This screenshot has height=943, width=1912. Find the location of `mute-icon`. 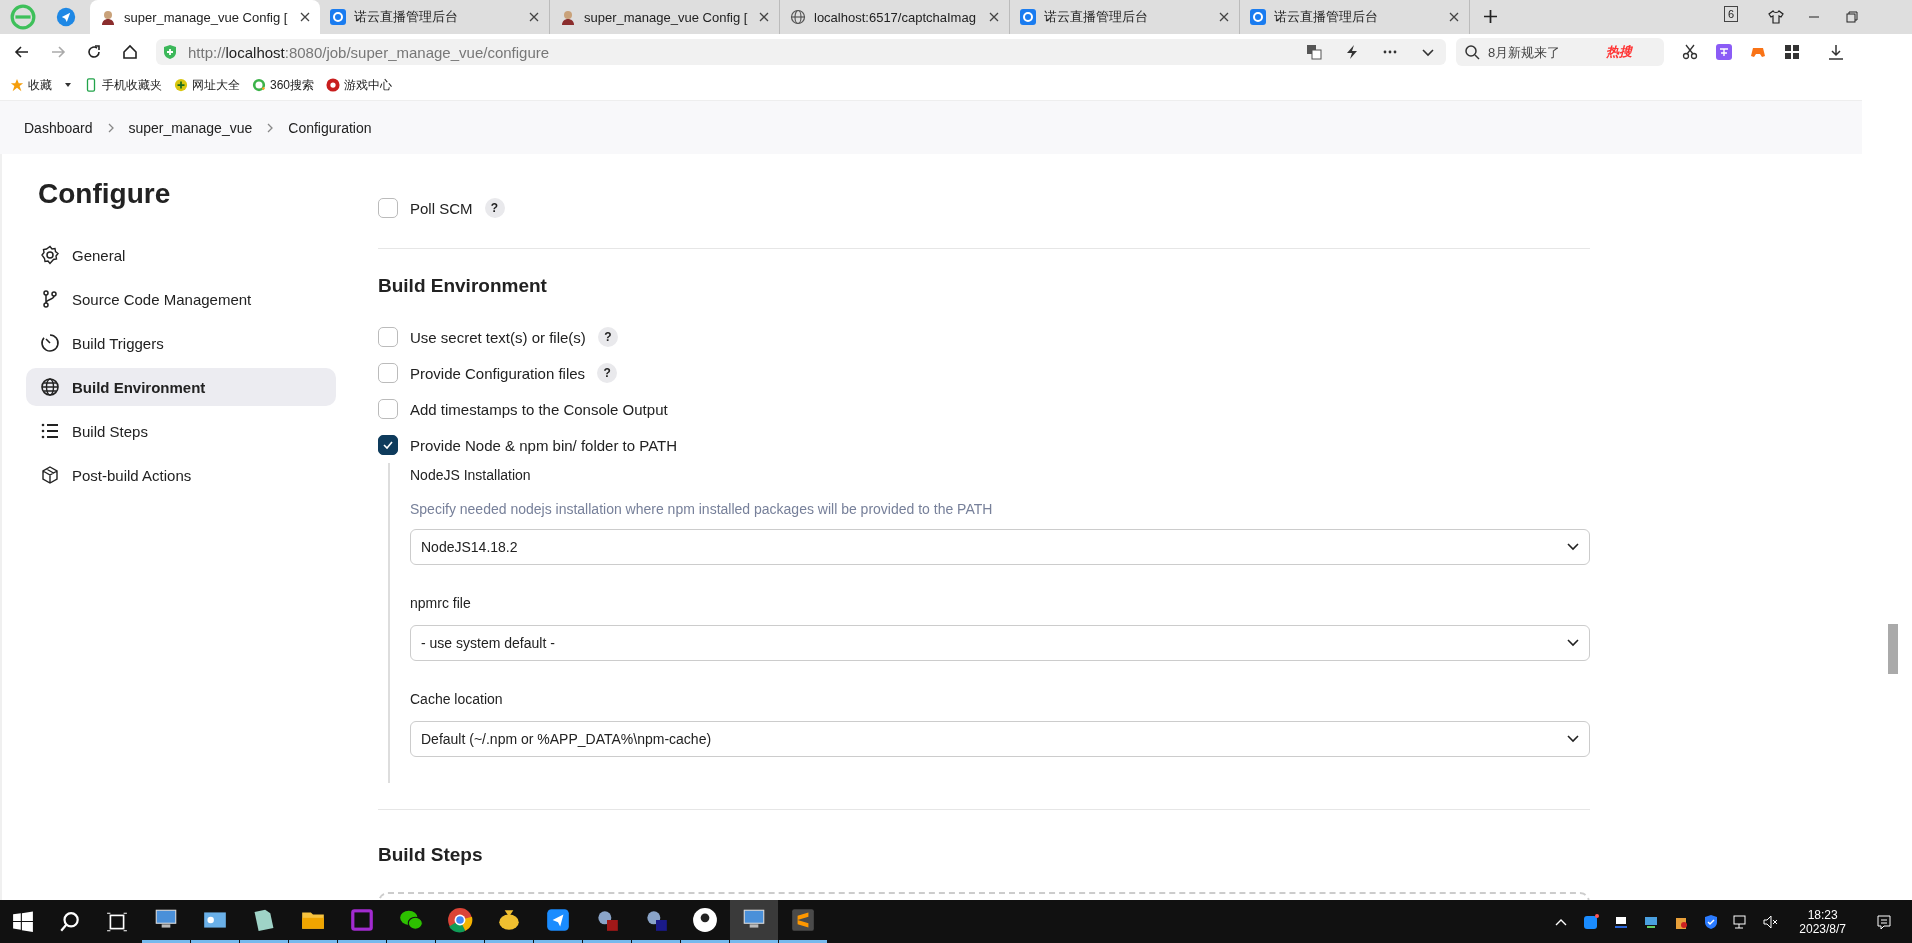

mute-icon is located at coordinates (1771, 921).